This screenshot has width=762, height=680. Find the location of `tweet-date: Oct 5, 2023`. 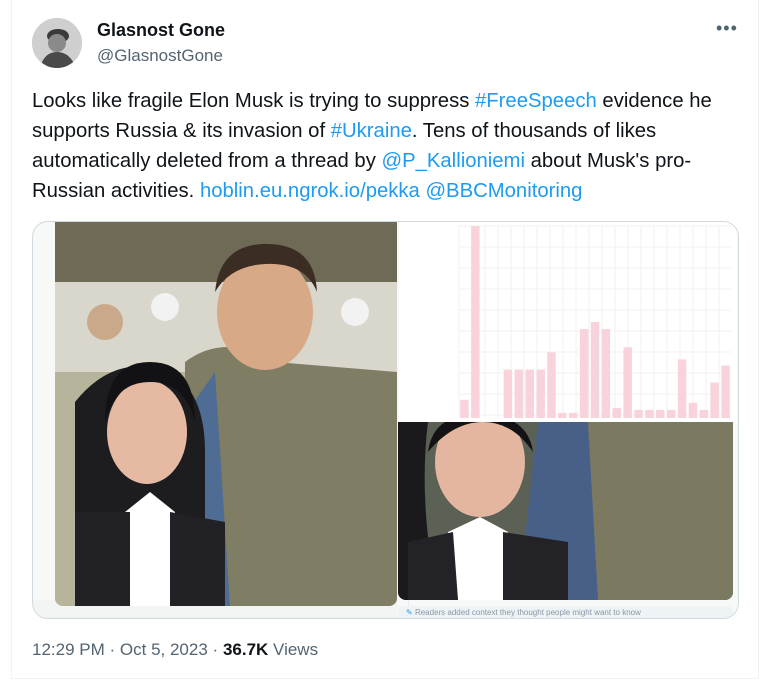

tweet-date: Oct 5, 2023 is located at coordinates (164, 649).